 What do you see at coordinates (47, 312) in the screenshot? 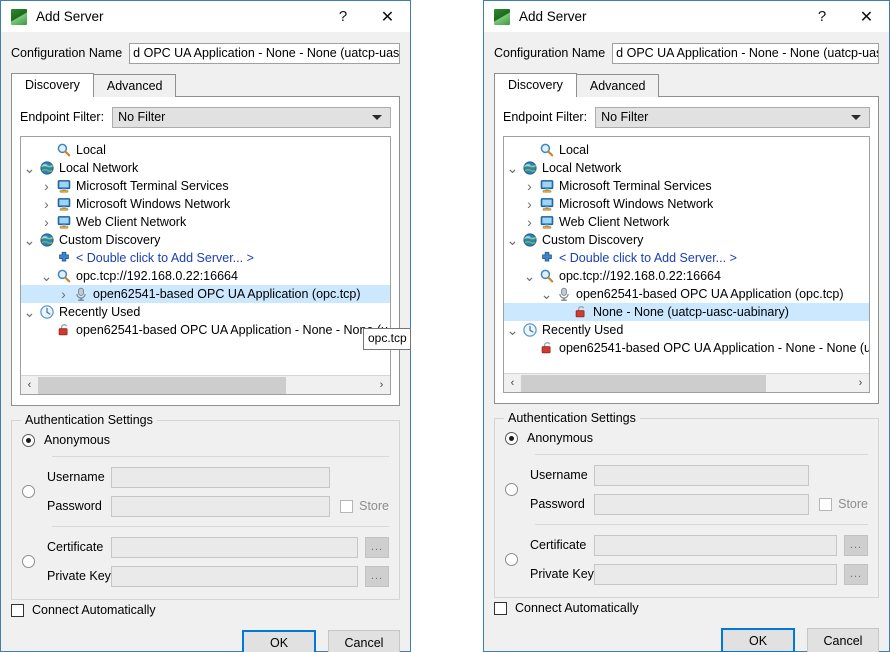
I see `clock-icon` at bounding box center [47, 312].